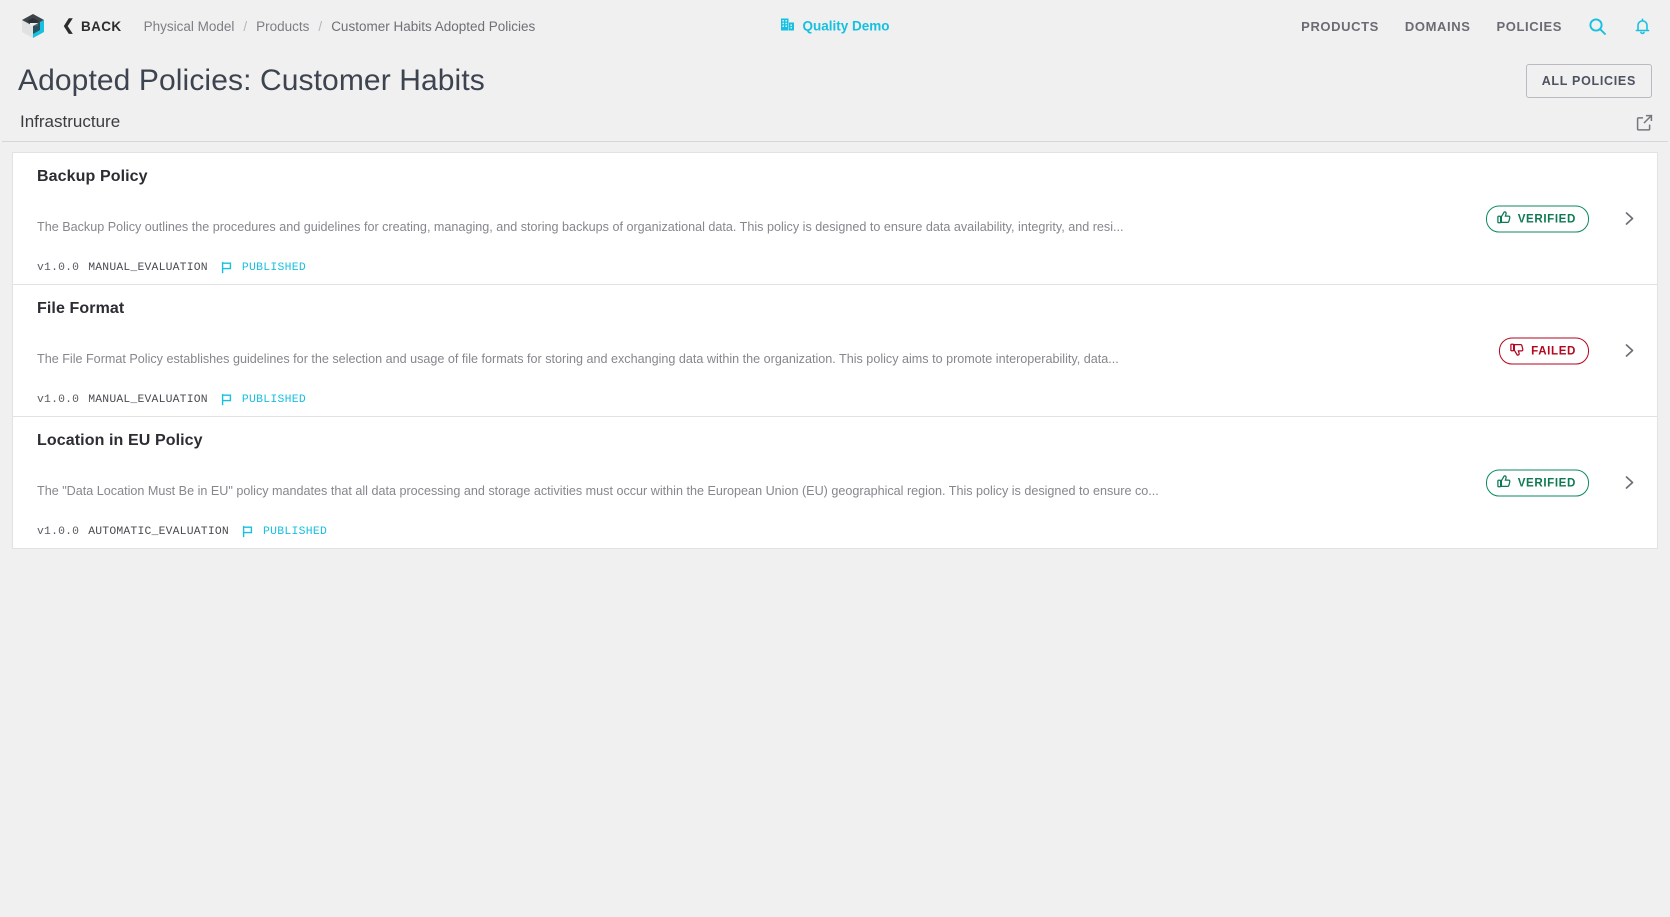 This screenshot has height=917, width=1670. What do you see at coordinates (1517, 350) in the screenshot?
I see `thumb-down-icon` at bounding box center [1517, 350].